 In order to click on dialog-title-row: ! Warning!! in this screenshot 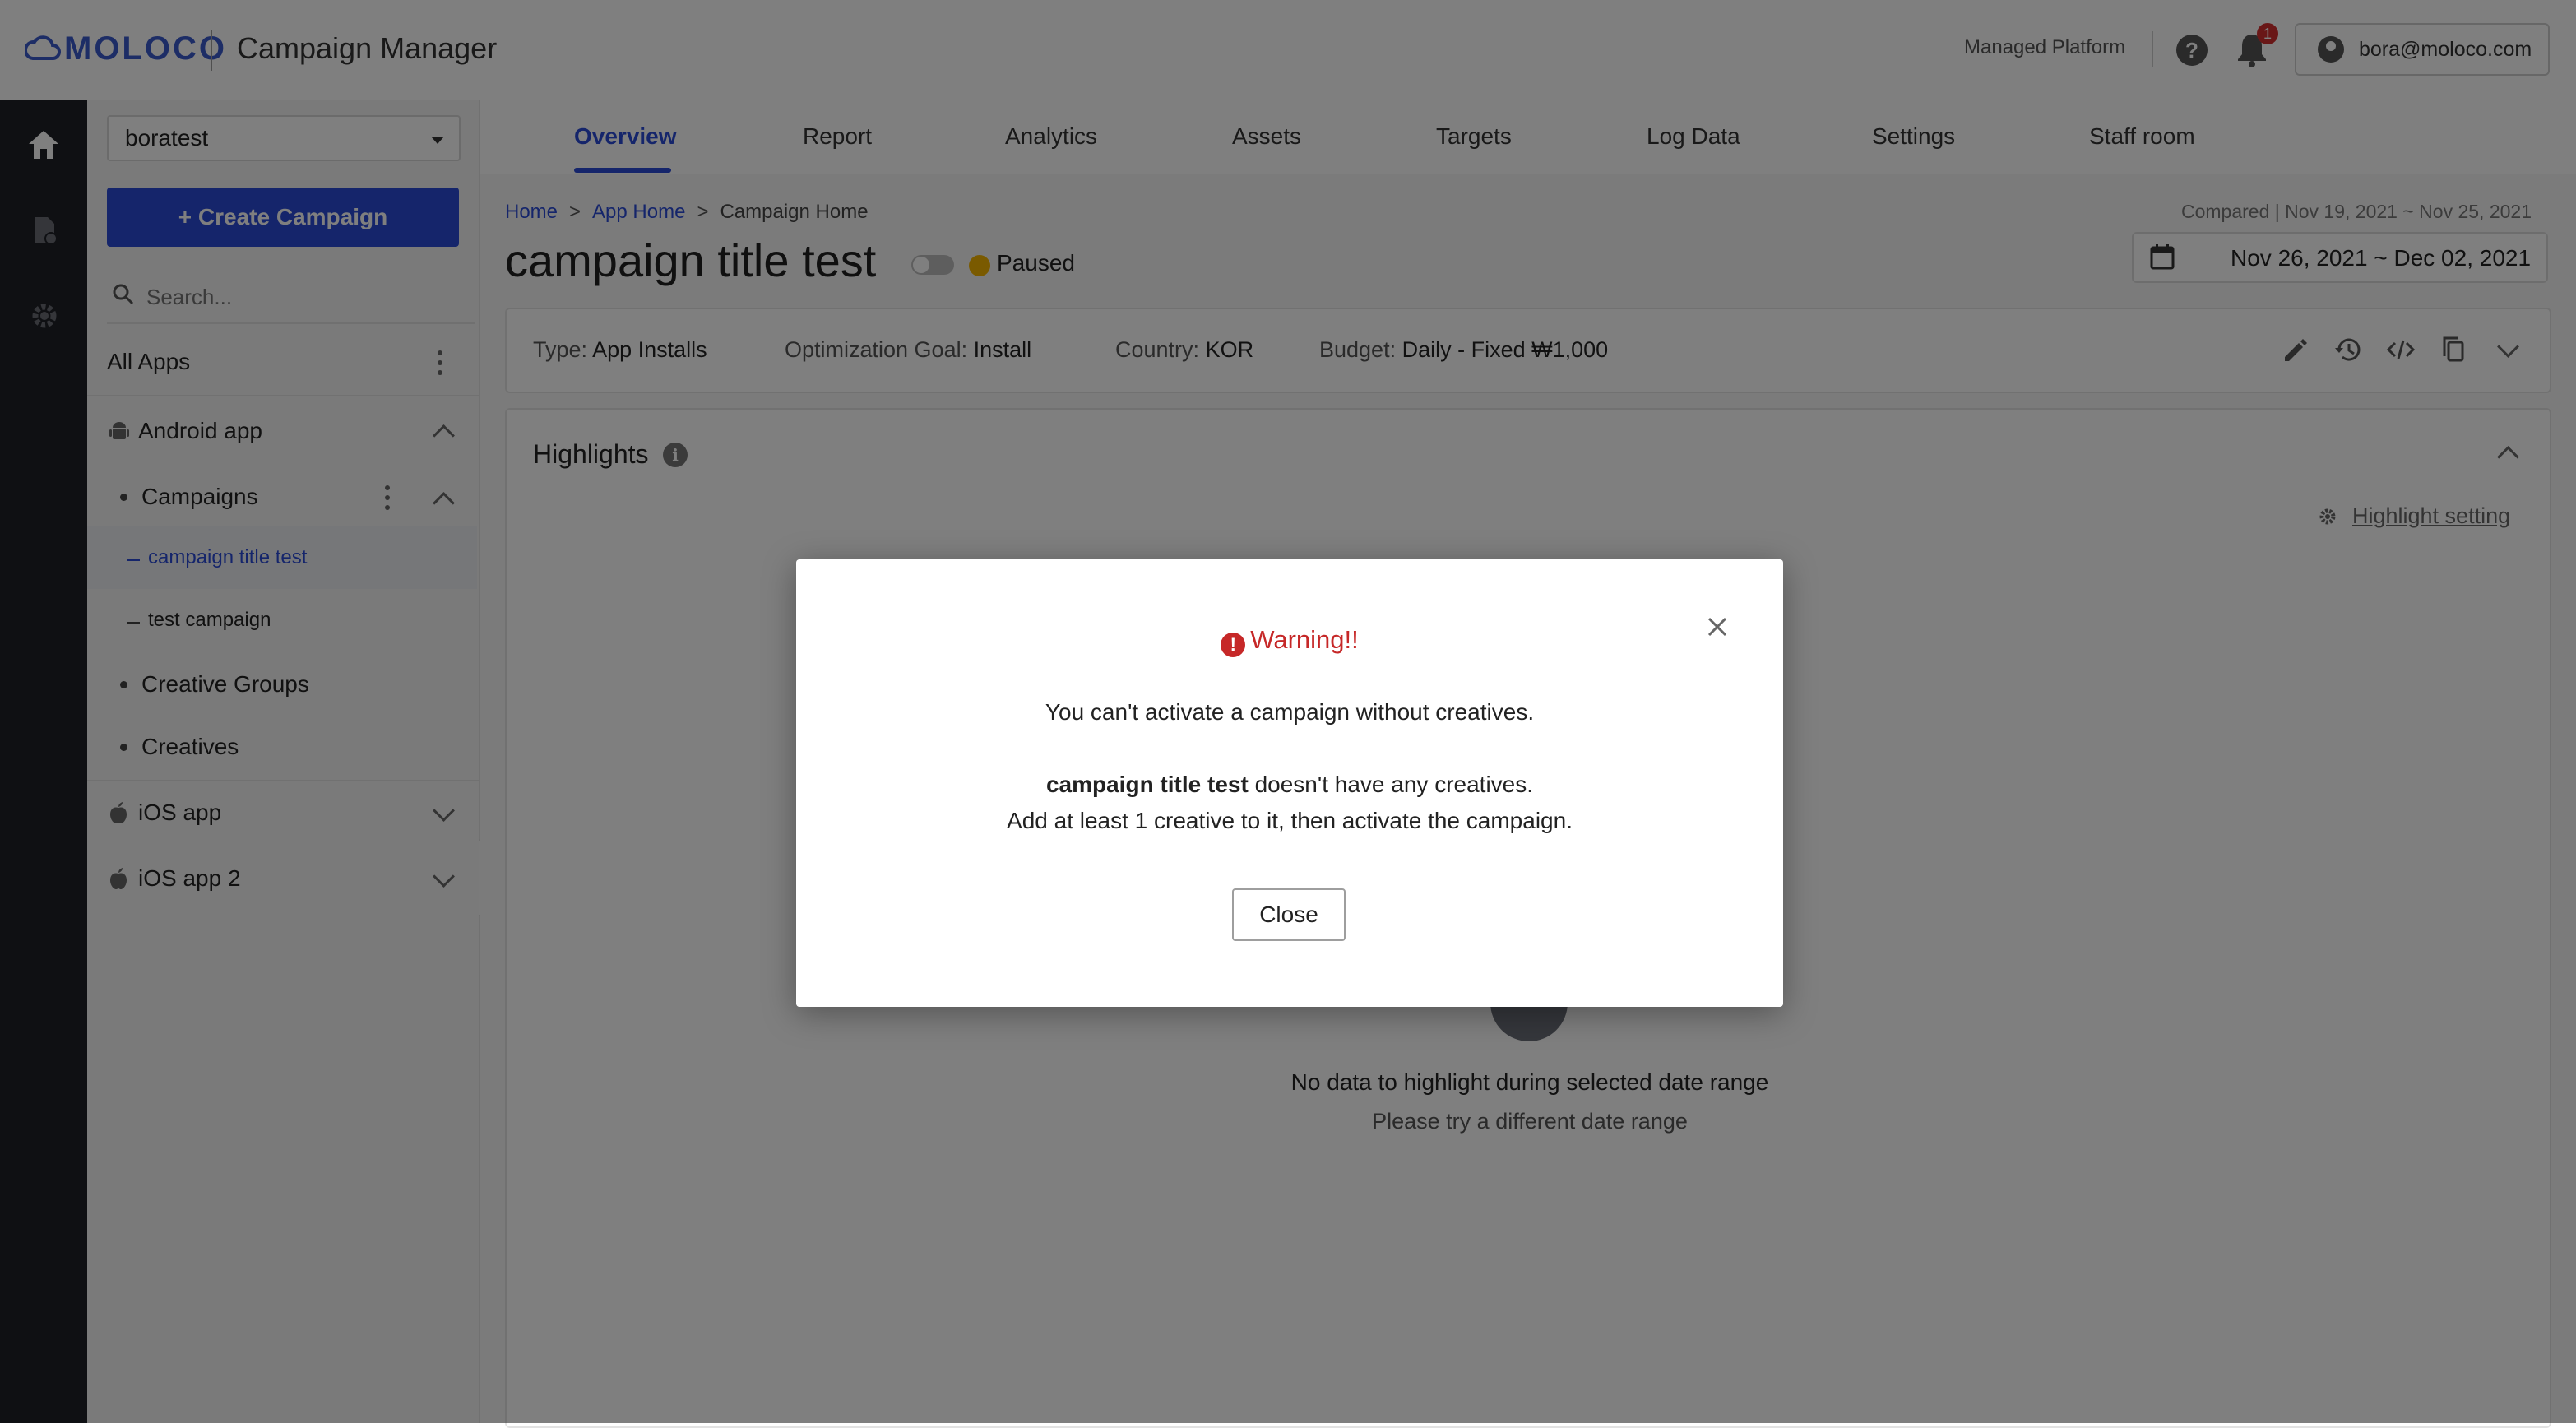, I will do `click(1289, 641)`.